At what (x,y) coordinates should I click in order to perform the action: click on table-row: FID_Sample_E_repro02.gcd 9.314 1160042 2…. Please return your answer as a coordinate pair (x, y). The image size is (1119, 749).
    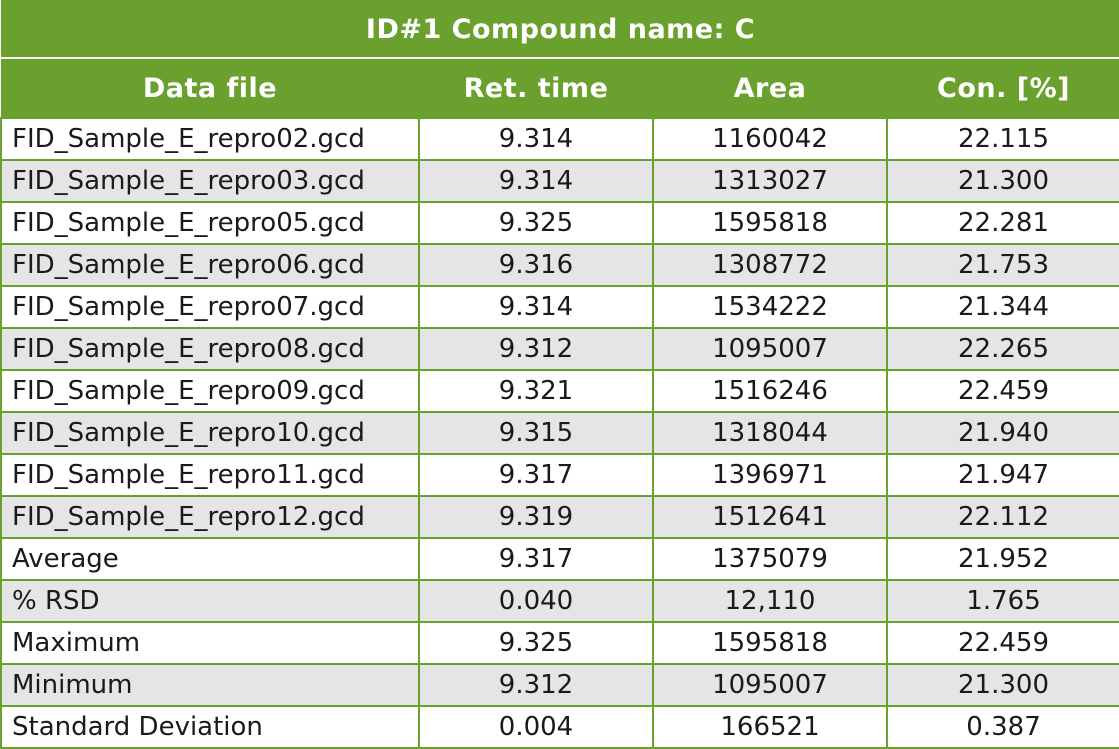
    Looking at the image, I should click on (559, 139).